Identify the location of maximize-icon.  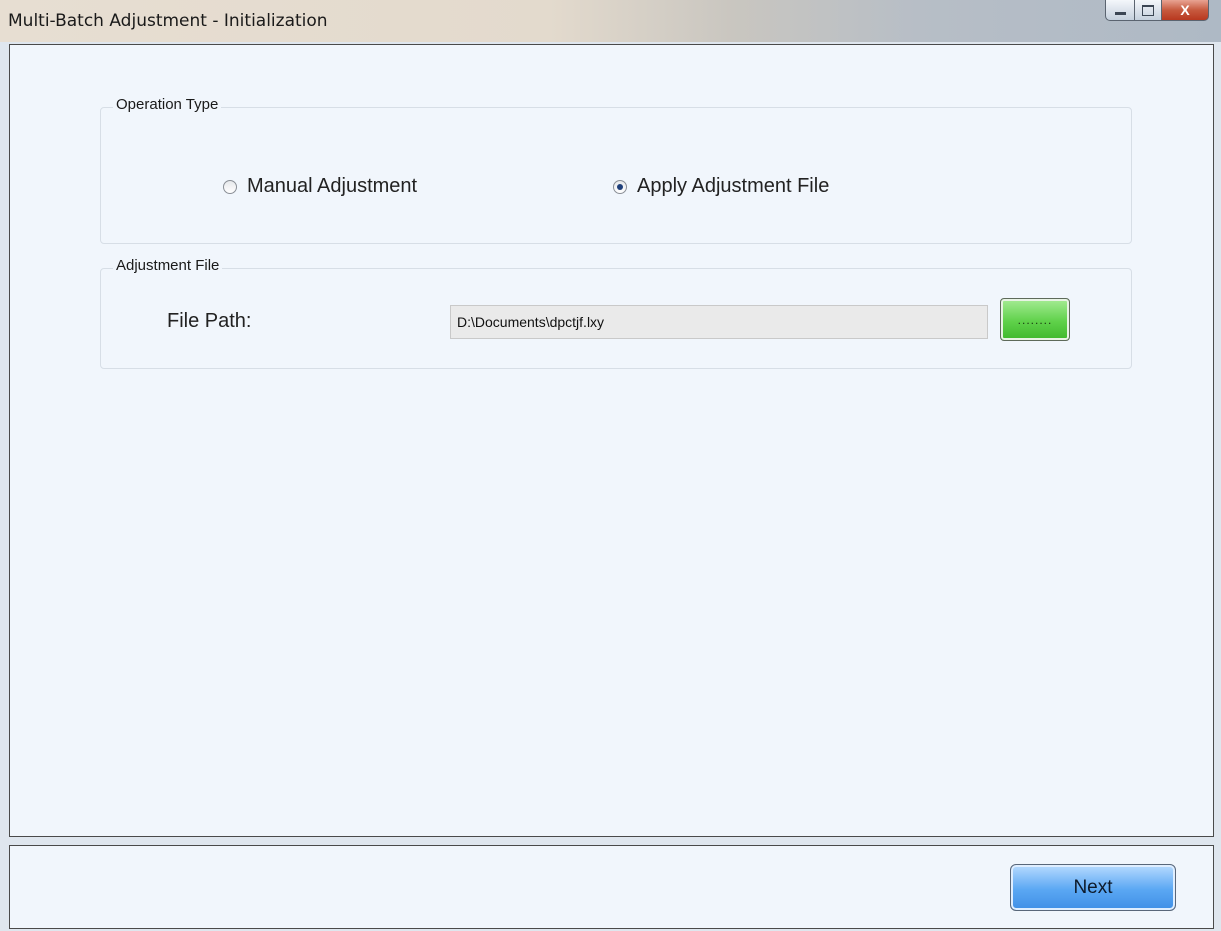
(1148, 10).